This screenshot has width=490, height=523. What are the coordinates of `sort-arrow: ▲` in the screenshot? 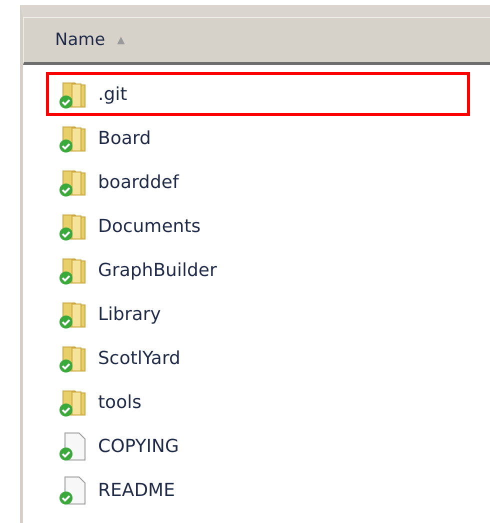 It's located at (121, 40).